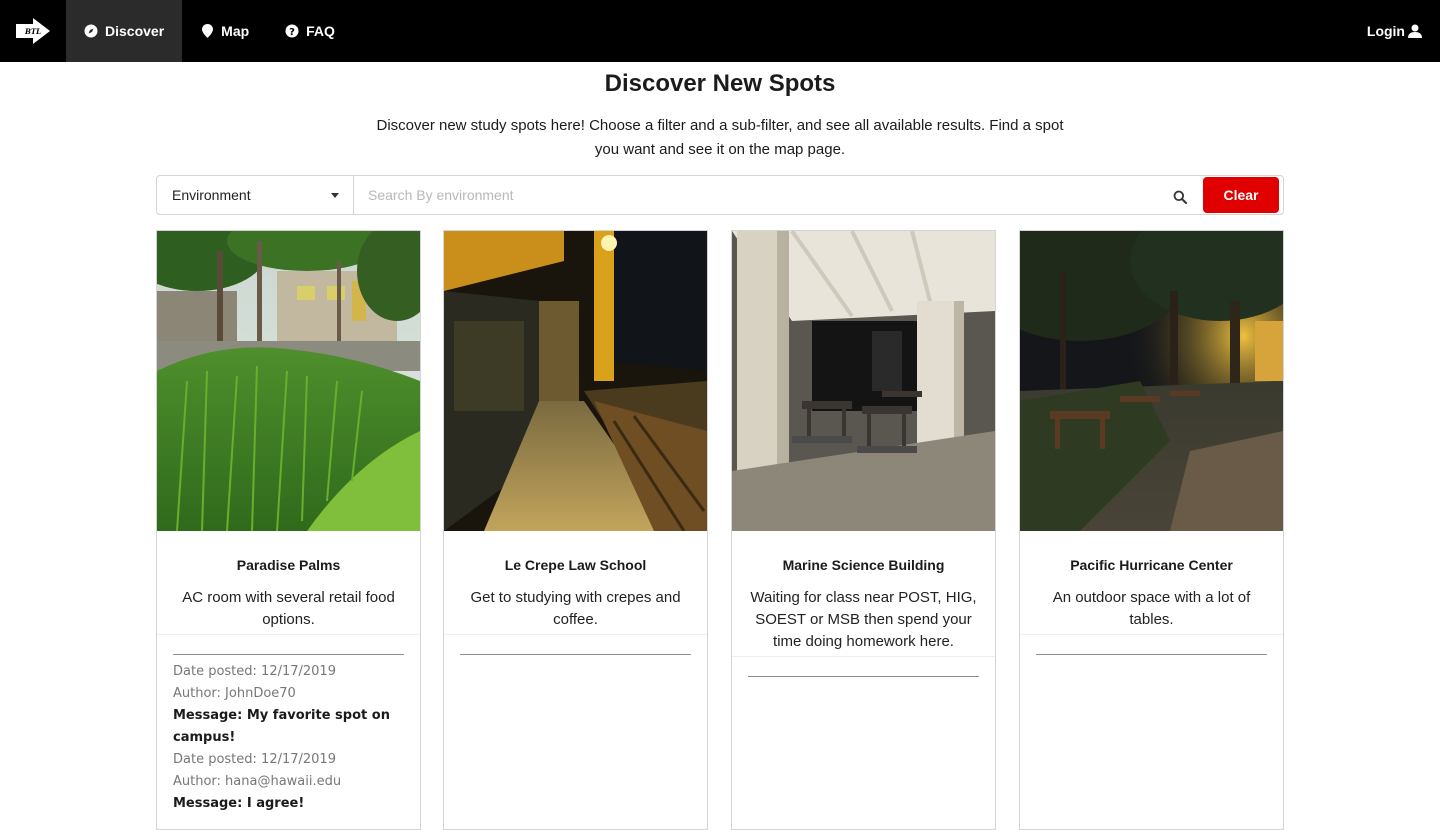 This screenshot has height=830, width=1440. What do you see at coordinates (239, 803) in the screenshot?
I see `comment-message: Message: I agree!` at bounding box center [239, 803].